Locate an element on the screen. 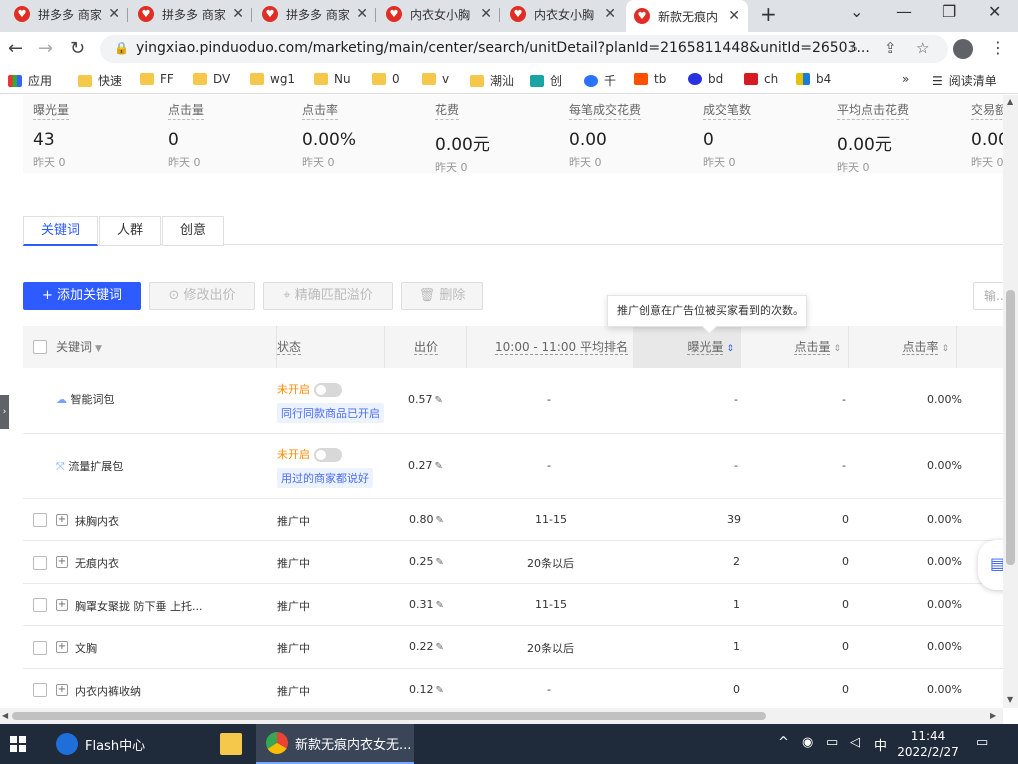  new-tab-icon: + is located at coordinates (768, 14).